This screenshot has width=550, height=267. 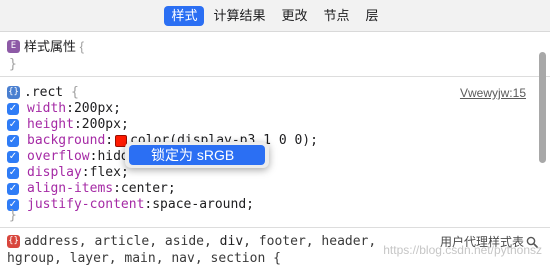 I want to click on tab-4: 层, so click(x=372, y=16).